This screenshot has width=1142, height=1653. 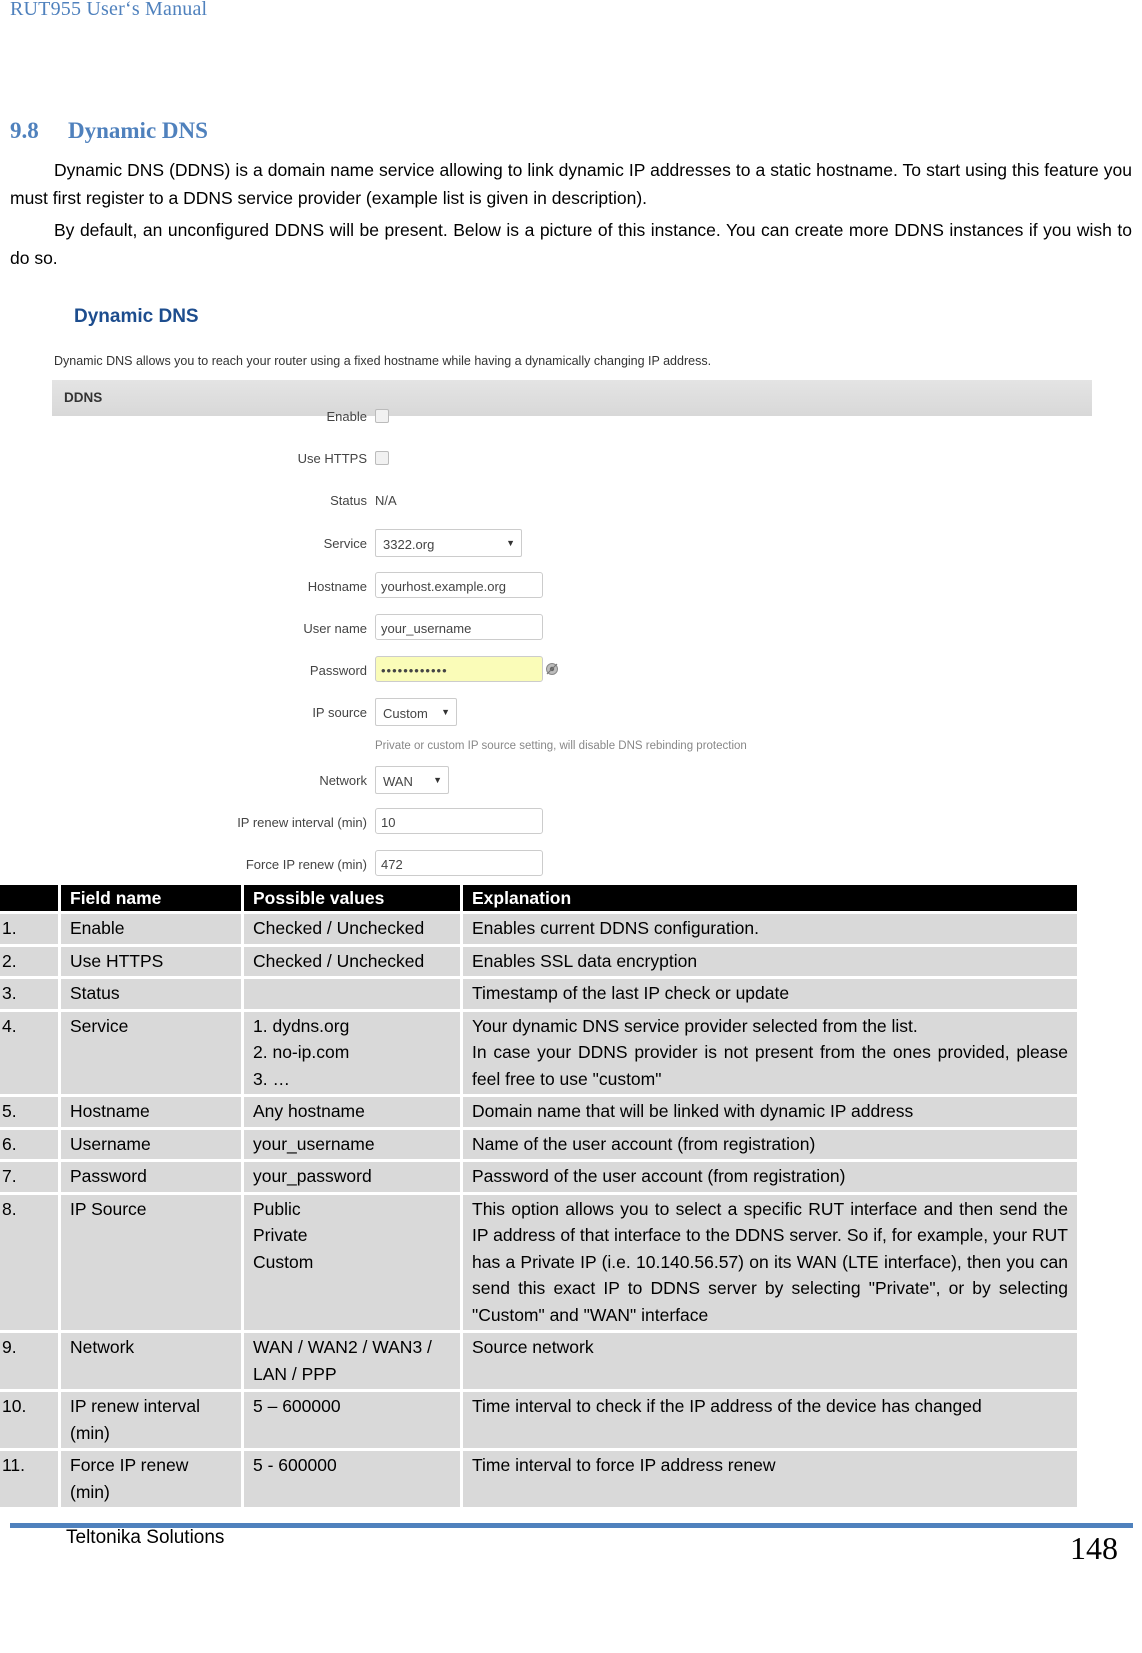 What do you see at coordinates (572, 781) in the screenshot?
I see `network-row: Network WAN ▼` at bounding box center [572, 781].